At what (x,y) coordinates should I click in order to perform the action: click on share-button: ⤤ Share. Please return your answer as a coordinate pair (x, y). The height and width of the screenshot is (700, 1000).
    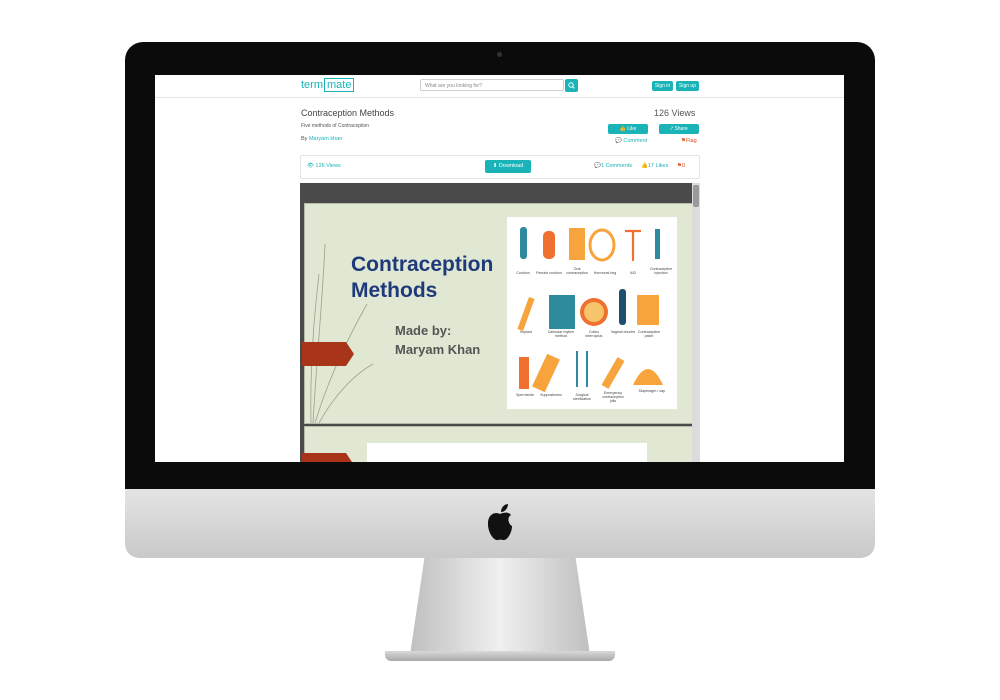
    Looking at the image, I should click on (679, 129).